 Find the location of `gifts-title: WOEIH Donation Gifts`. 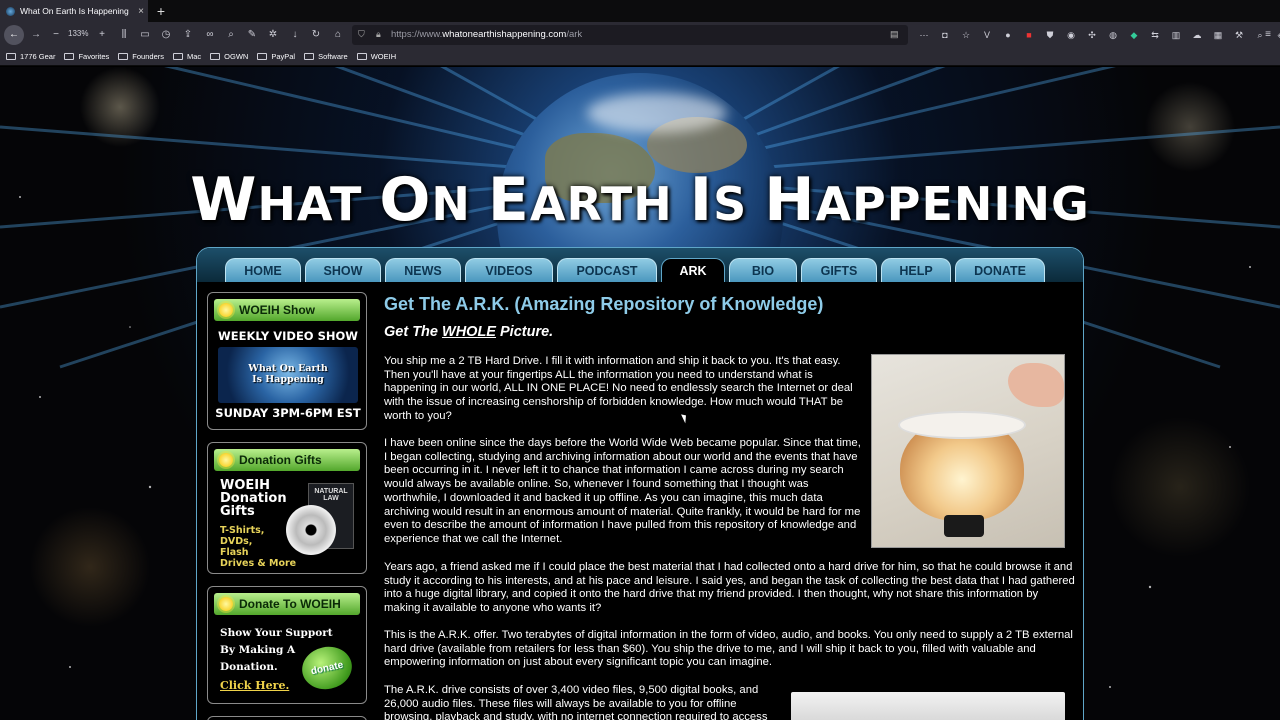

gifts-title: WOEIH Donation Gifts is located at coordinates (253, 498).